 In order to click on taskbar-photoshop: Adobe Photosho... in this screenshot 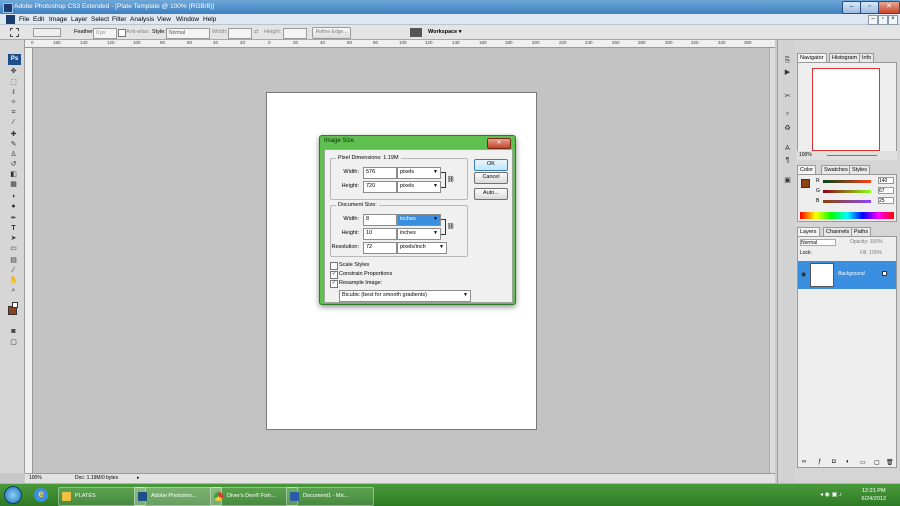, I will do `click(178, 496)`.